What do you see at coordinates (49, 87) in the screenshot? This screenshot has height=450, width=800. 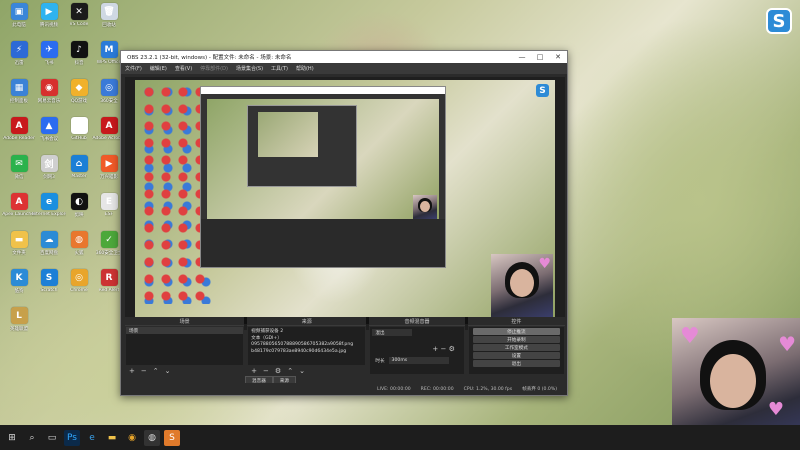 I see `app-icon: ◉` at bounding box center [49, 87].